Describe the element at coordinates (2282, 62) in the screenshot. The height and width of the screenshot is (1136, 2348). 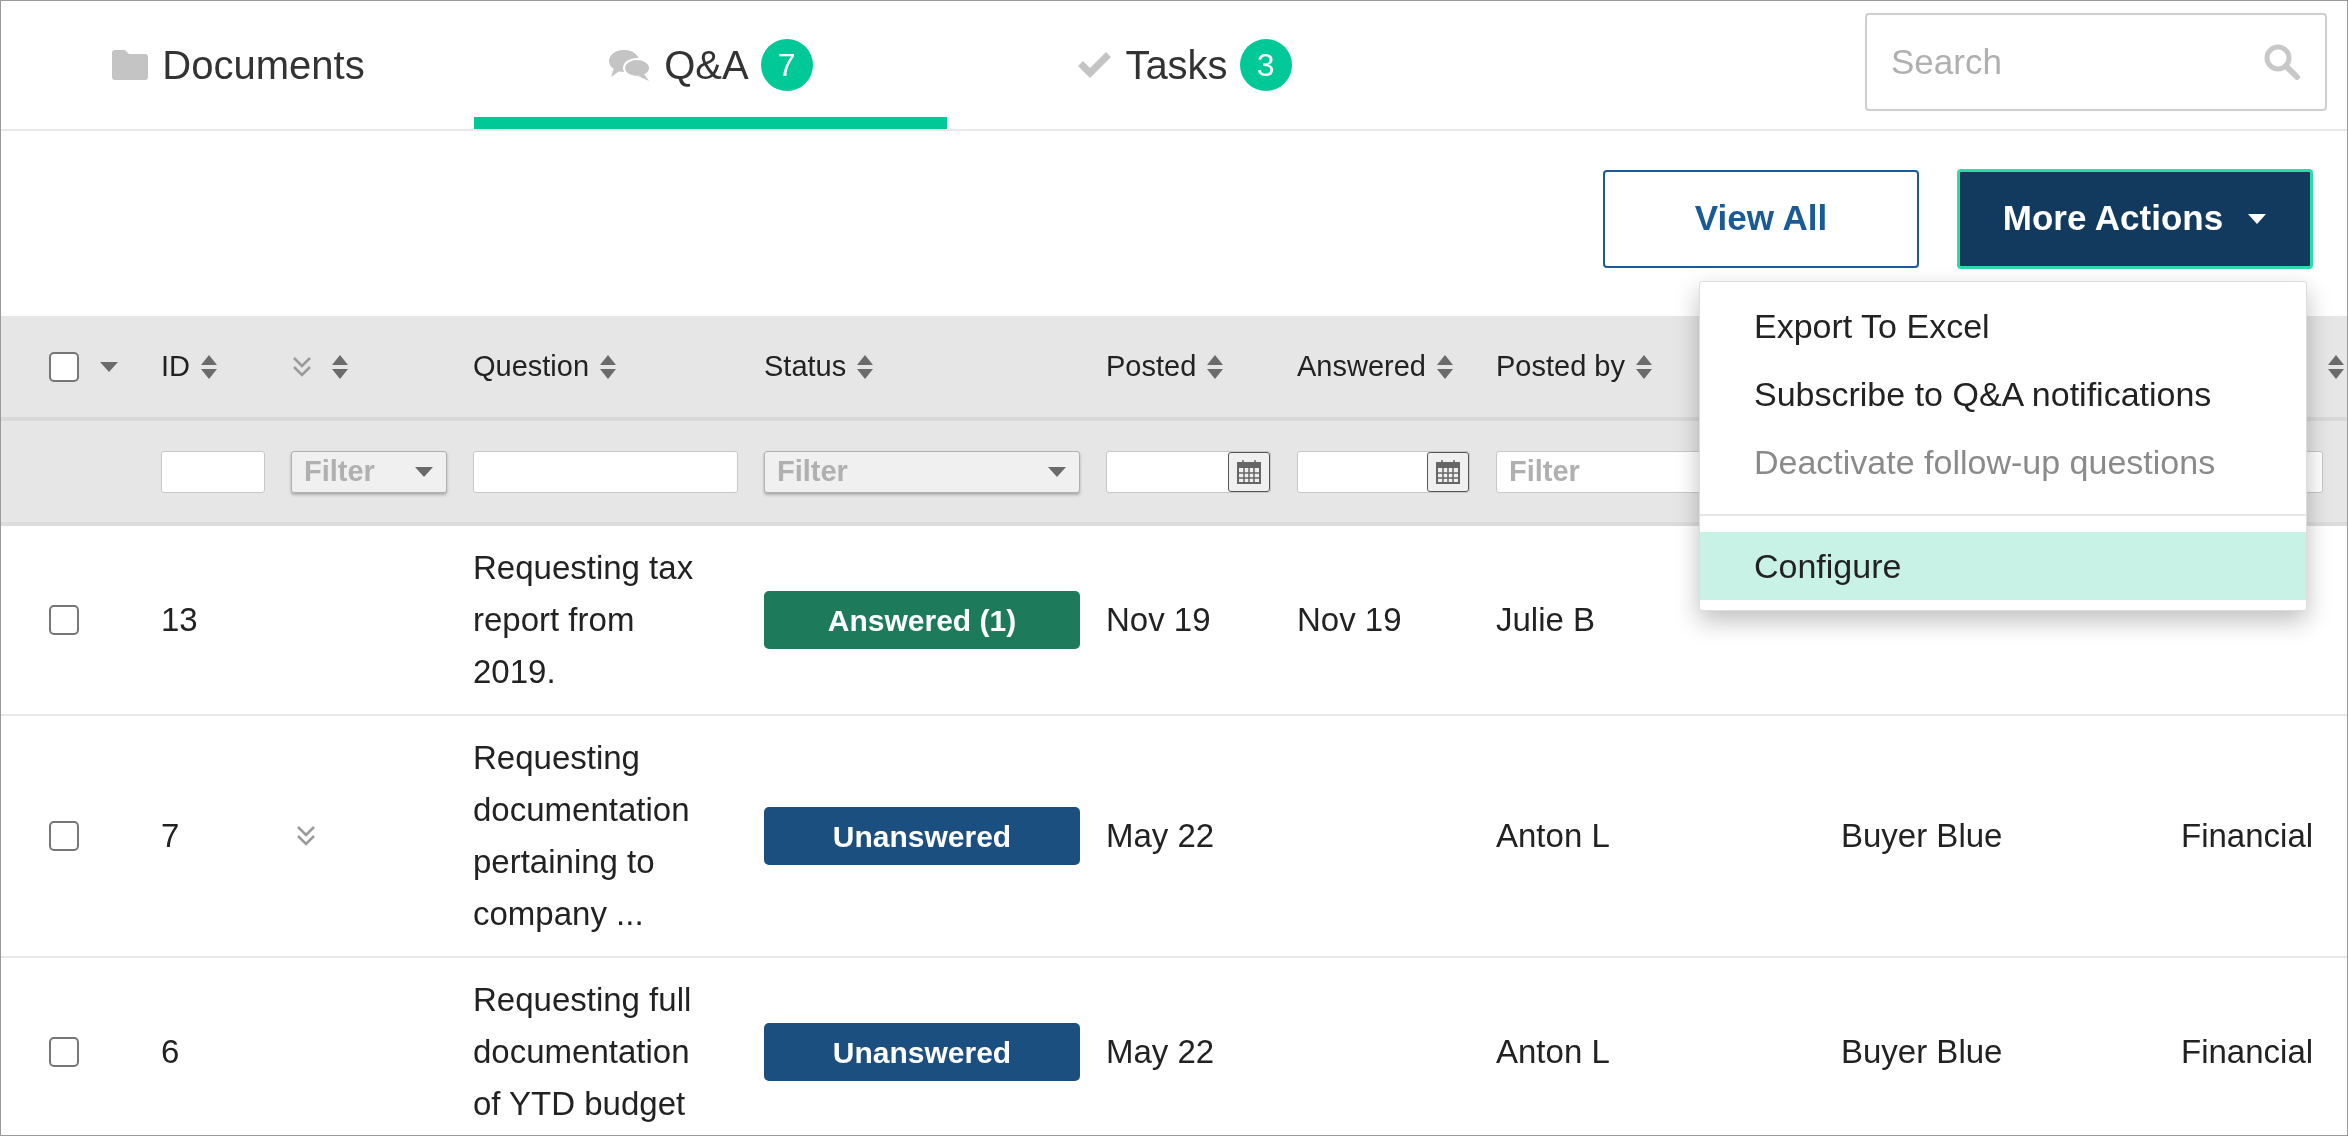
I see `search-icon` at that location.